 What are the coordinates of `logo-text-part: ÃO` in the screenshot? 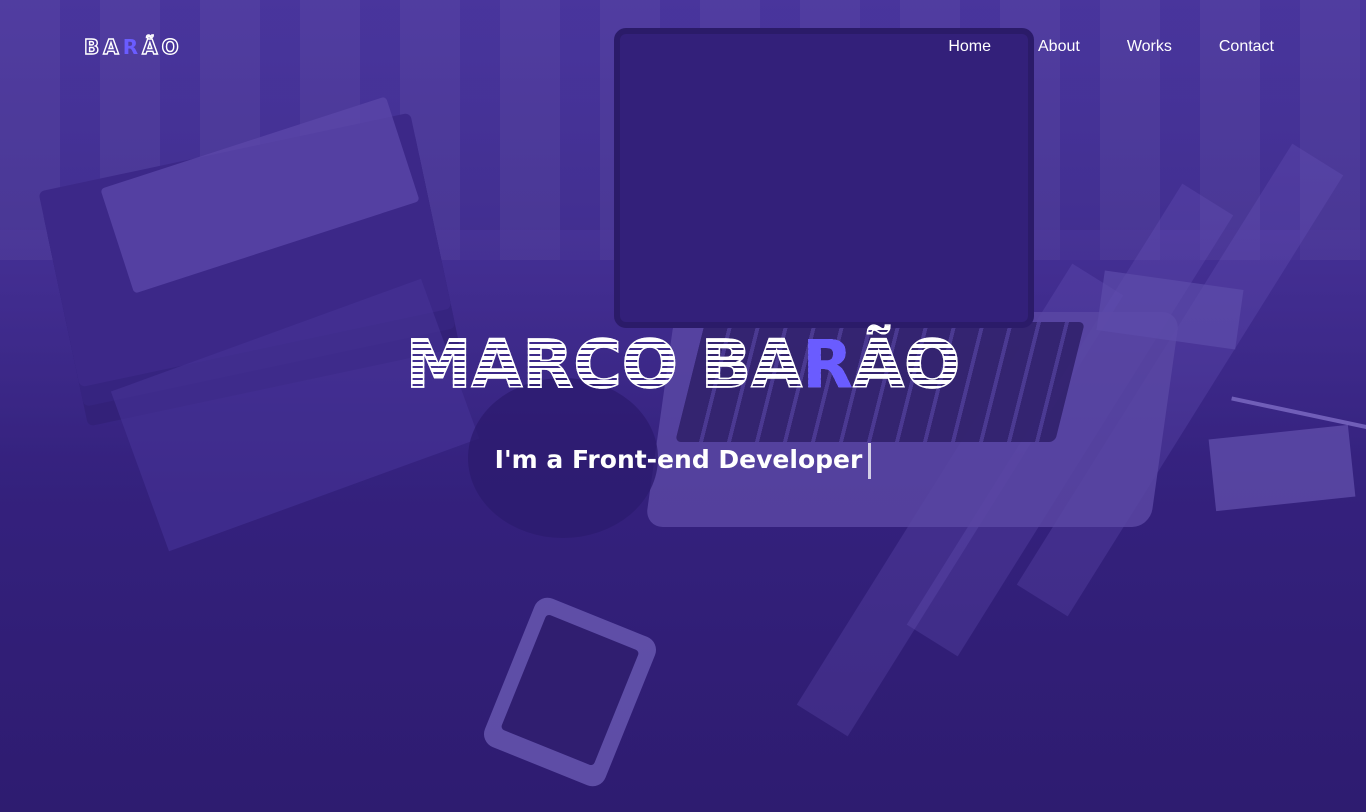 It's located at (162, 46).